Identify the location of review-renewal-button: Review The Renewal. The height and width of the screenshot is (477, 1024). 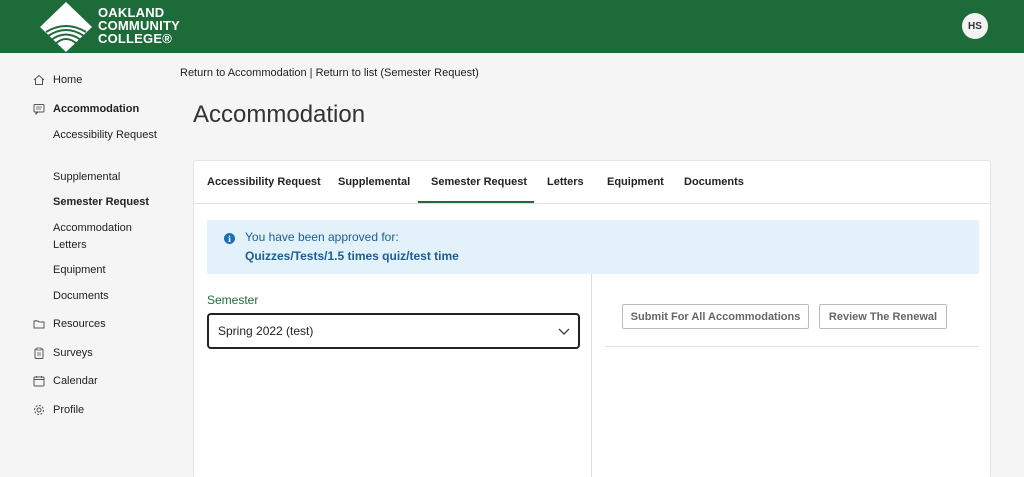
(883, 316).